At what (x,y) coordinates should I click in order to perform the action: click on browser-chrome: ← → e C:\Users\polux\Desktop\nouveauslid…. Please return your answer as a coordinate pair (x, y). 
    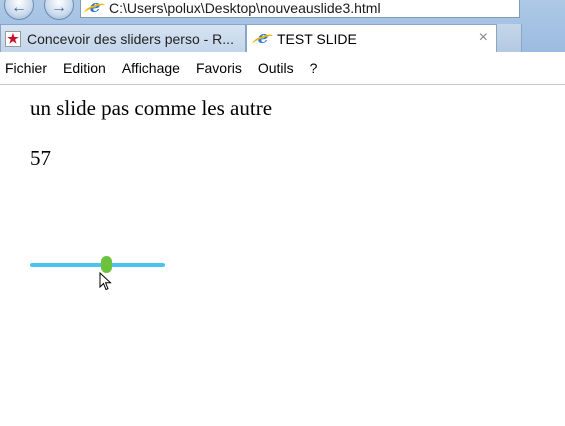
    Looking at the image, I should click on (282, 26).